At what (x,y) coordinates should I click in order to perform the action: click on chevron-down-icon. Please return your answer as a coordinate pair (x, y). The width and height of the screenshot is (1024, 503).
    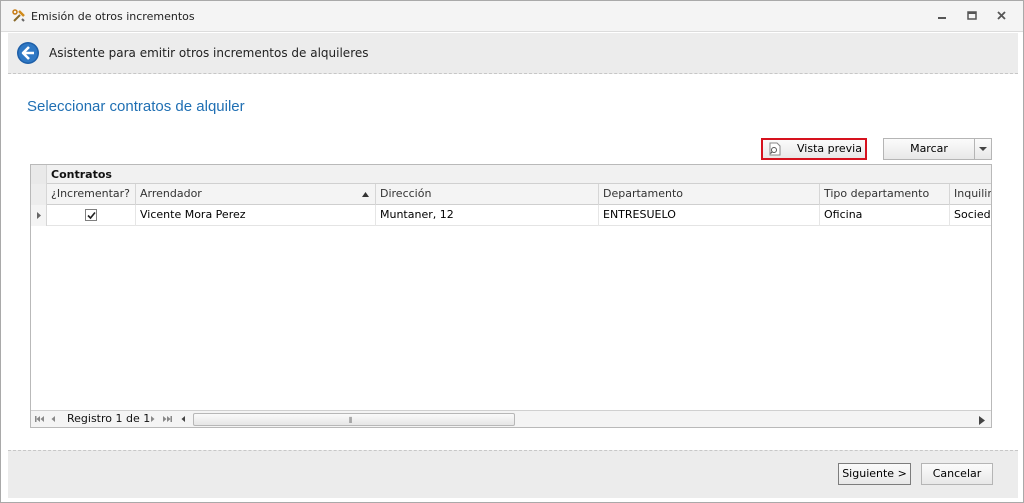
    Looking at the image, I should click on (983, 149).